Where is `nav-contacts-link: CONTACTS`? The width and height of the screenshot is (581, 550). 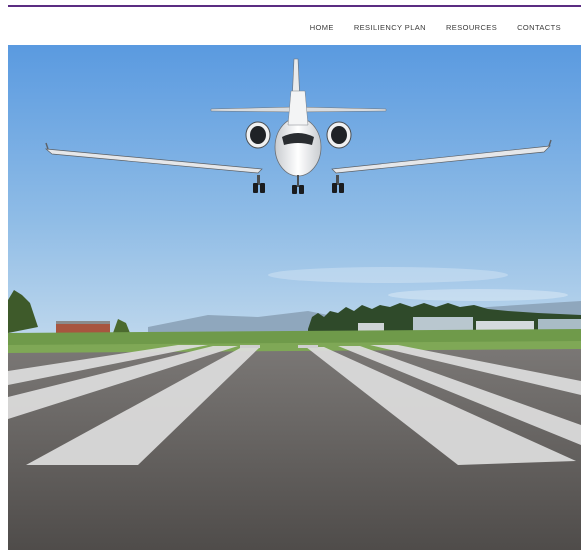
nav-contacts-link: CONTACTS is located at coordinates (539, 27).